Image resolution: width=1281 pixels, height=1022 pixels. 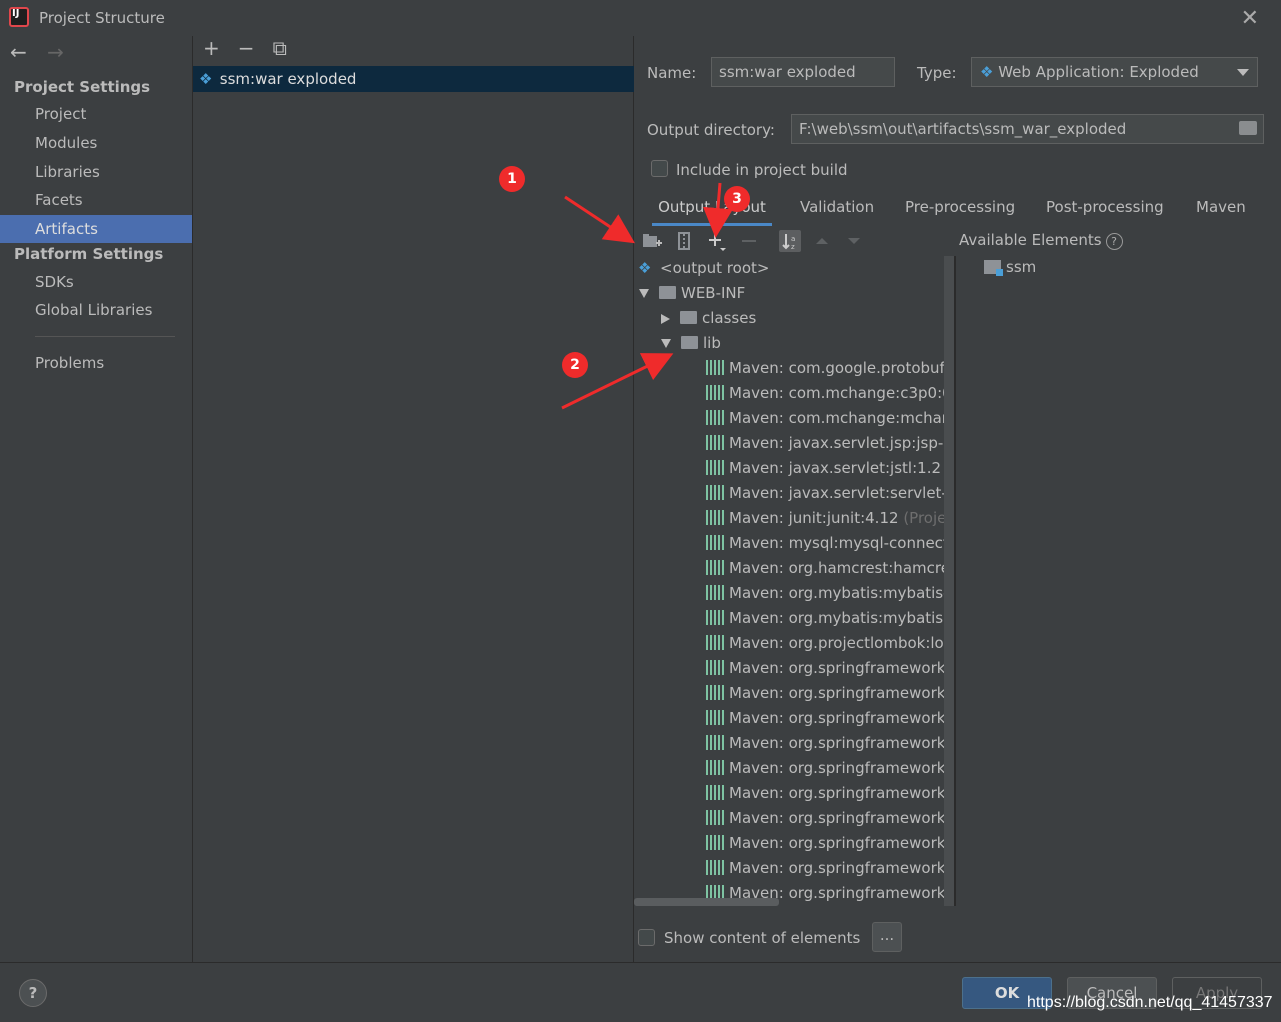 I want to click on include-in-build-checkbox, so click(x=659, y=168).